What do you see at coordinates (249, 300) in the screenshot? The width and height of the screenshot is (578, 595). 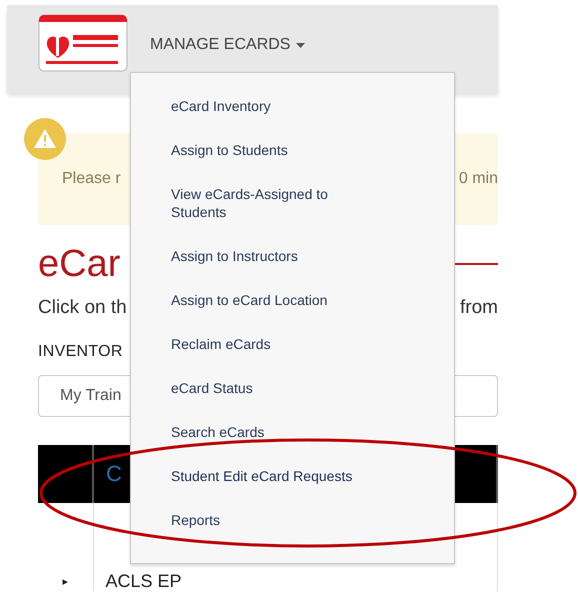 I see `menu-item: Assign to eCard Location` at bounding box center [249, 300].